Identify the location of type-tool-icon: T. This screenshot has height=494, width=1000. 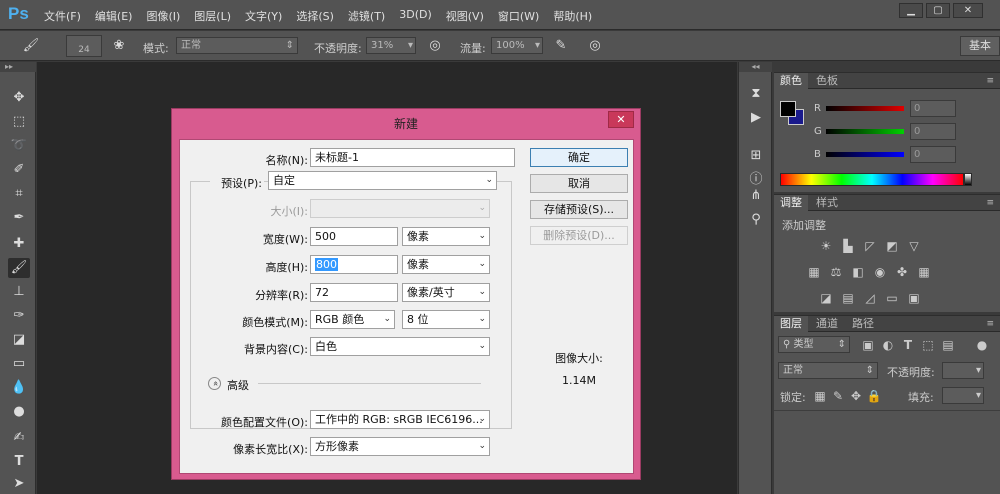
(19, 462).